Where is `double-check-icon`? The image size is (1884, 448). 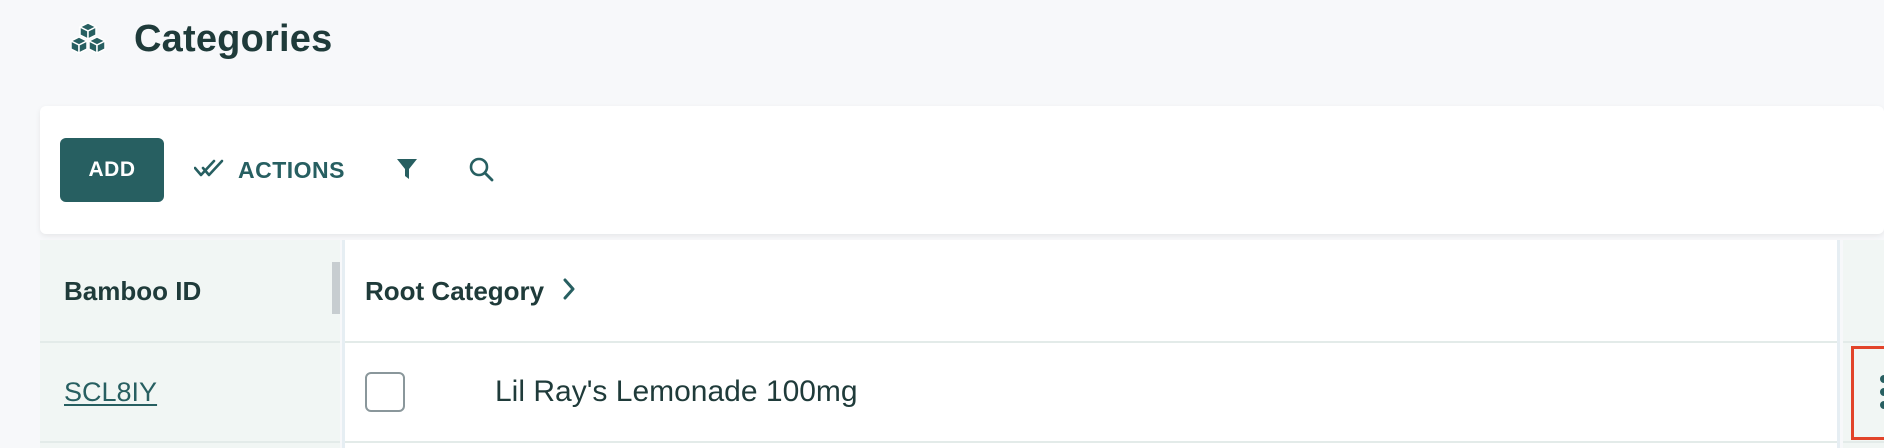 double-check-icon is located at coordinates (209, 170).